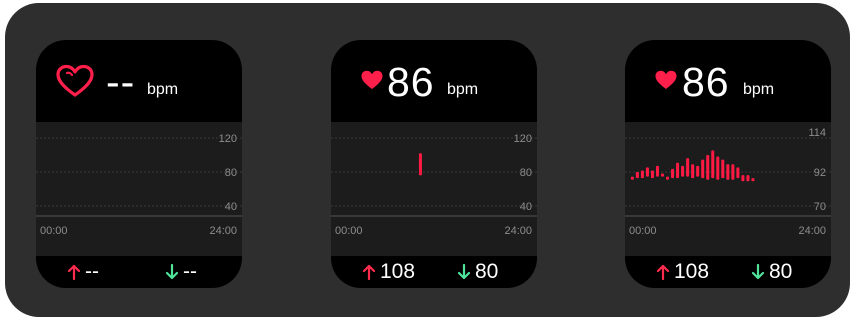 The height and width of the screenshot is (320, 855). Describe the element at coordinates (75, 80) in the screenshot. I see `heart-outline-icon` at that location.